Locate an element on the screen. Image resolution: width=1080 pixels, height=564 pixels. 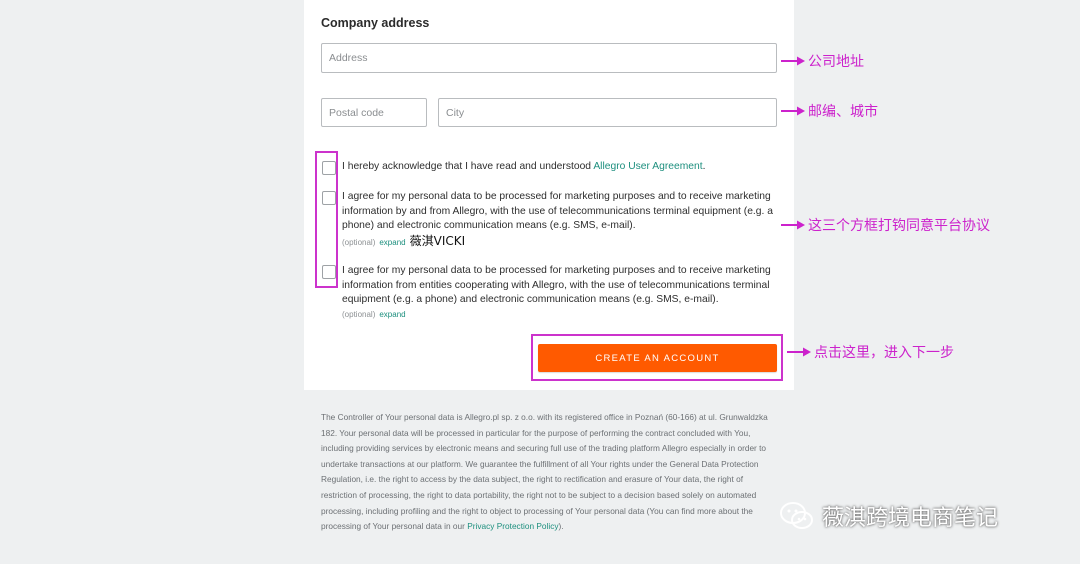
annotation-address-text: 公司地址 is located at coordinates (836, 62).